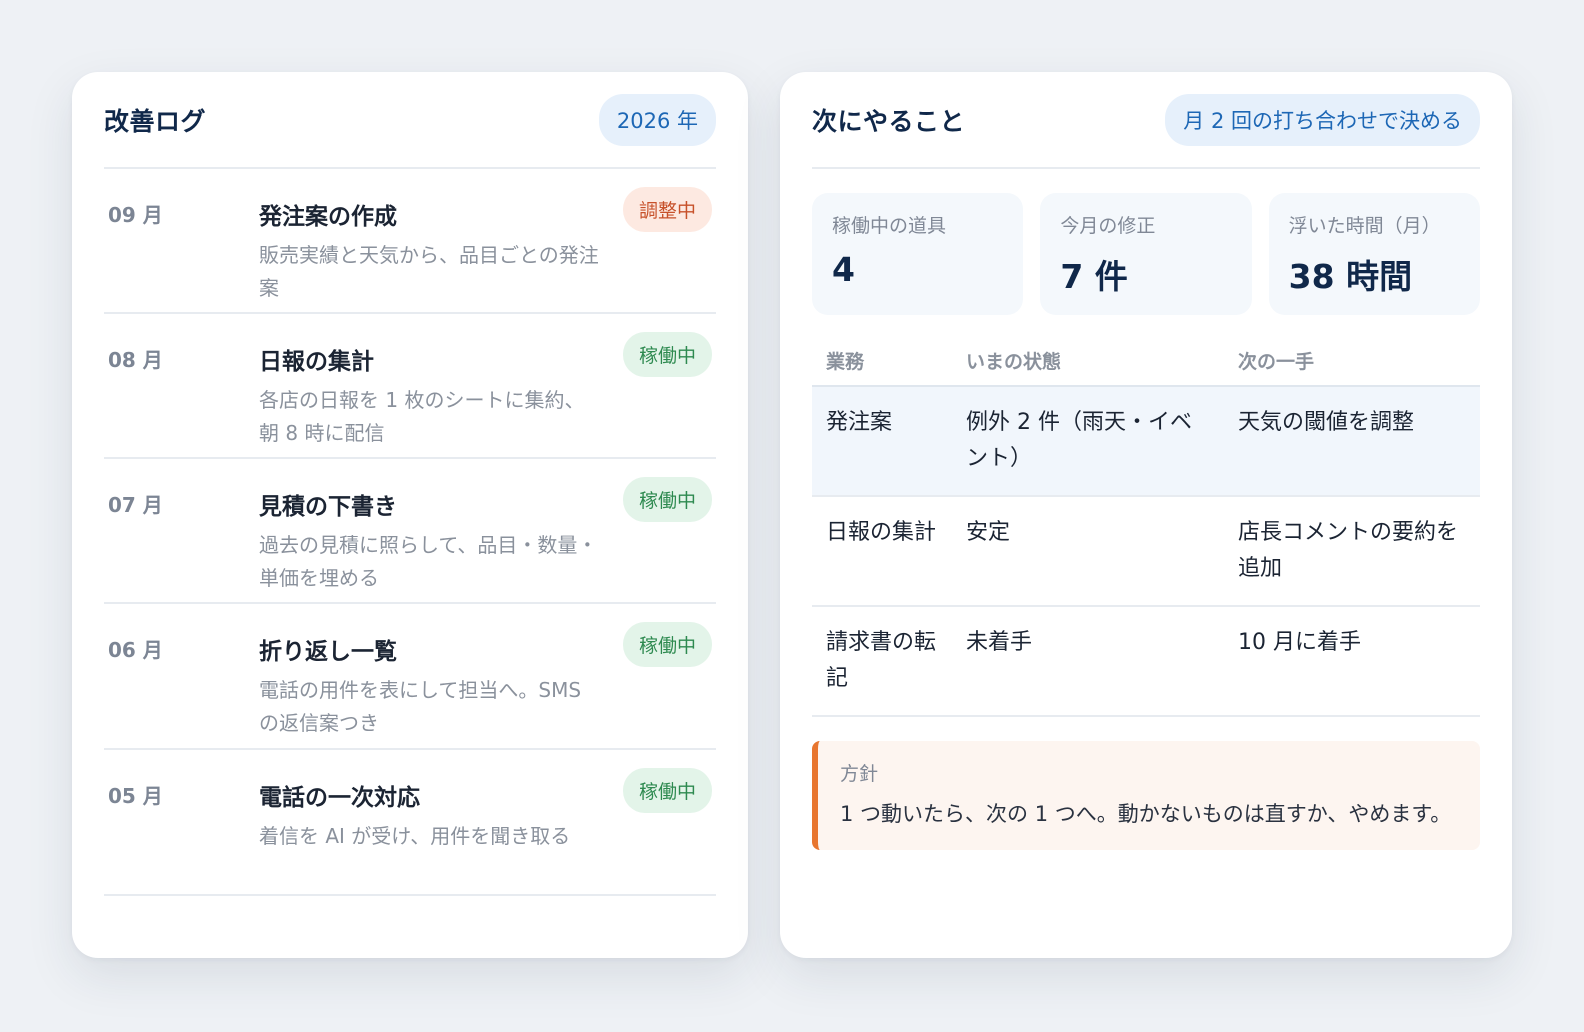  What do you see at coordinates (1088, 661) in the screenshot?
I see `cell-status: 未着手` at bounding box center [1088, 661].